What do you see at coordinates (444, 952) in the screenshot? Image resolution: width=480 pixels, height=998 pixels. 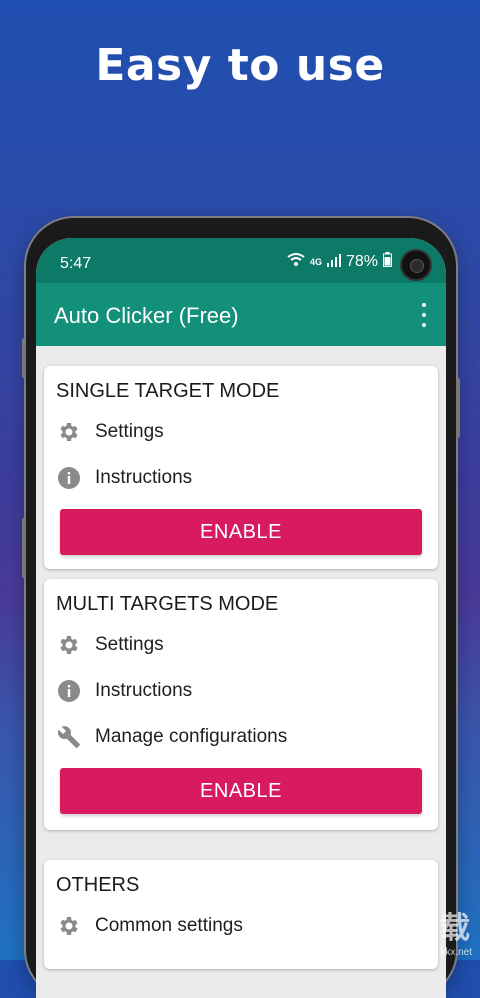 I see `watermark-url: www.kkx.net` at bounding box center [444, 952].